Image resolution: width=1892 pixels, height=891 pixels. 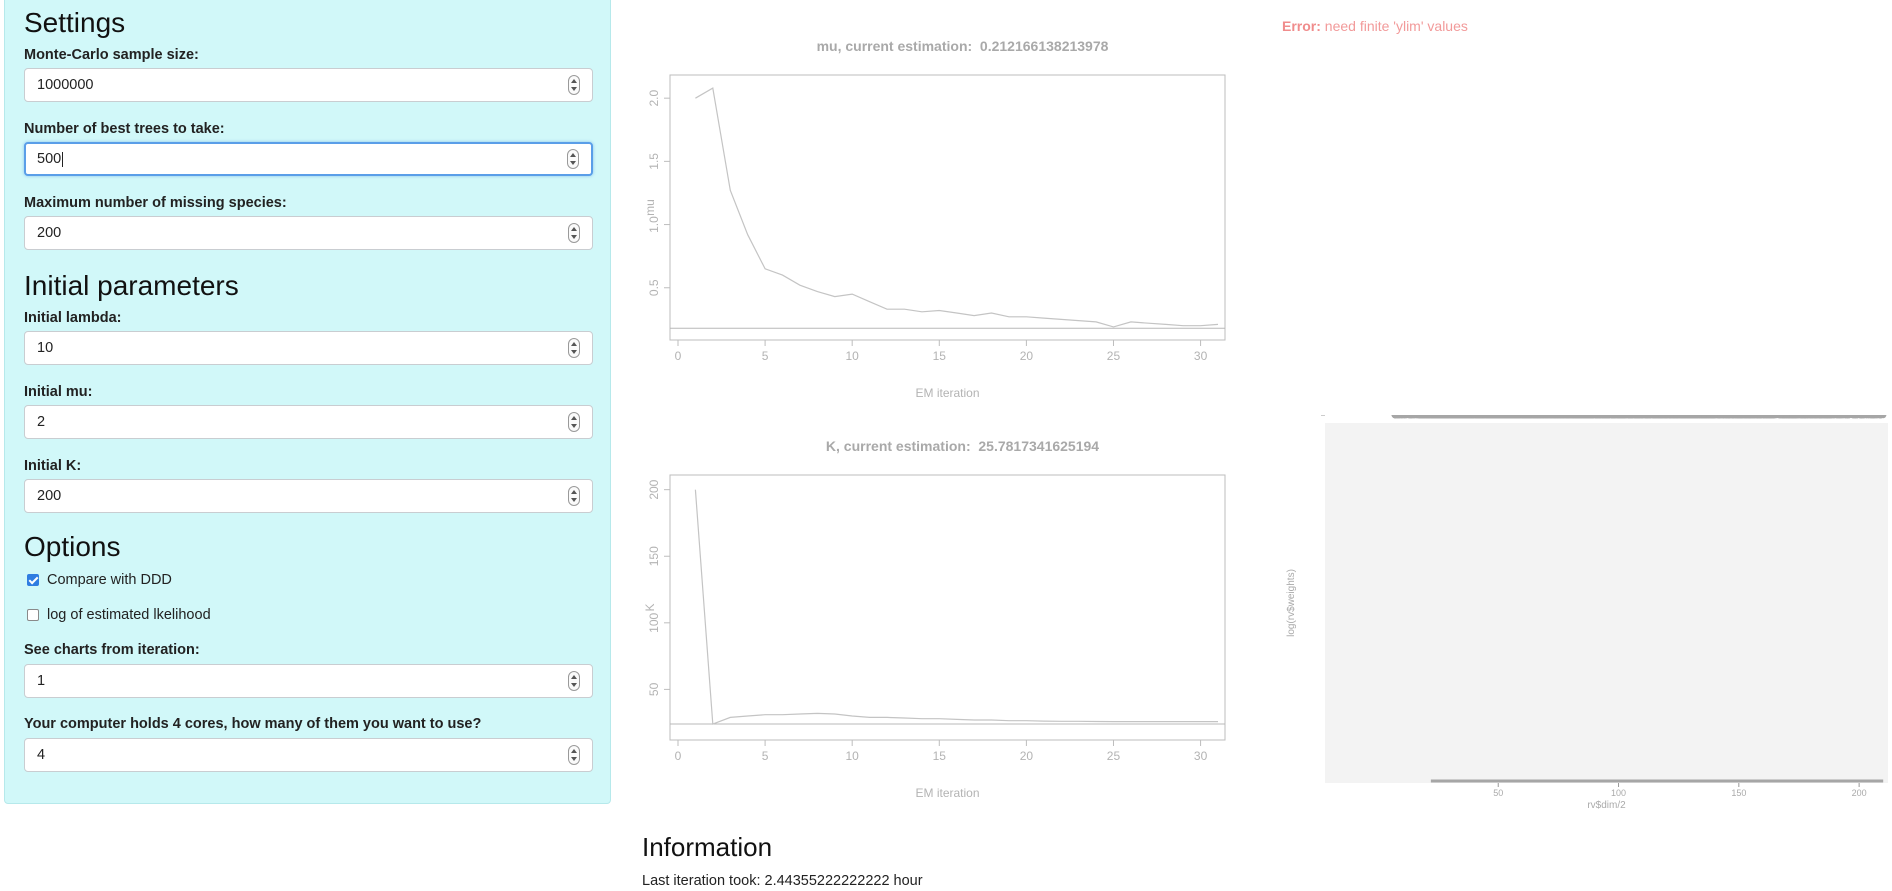 What do you see at coordinates (63, 159) in the screenshot?
I see `text-cursor` at bounding box center [63, 159].